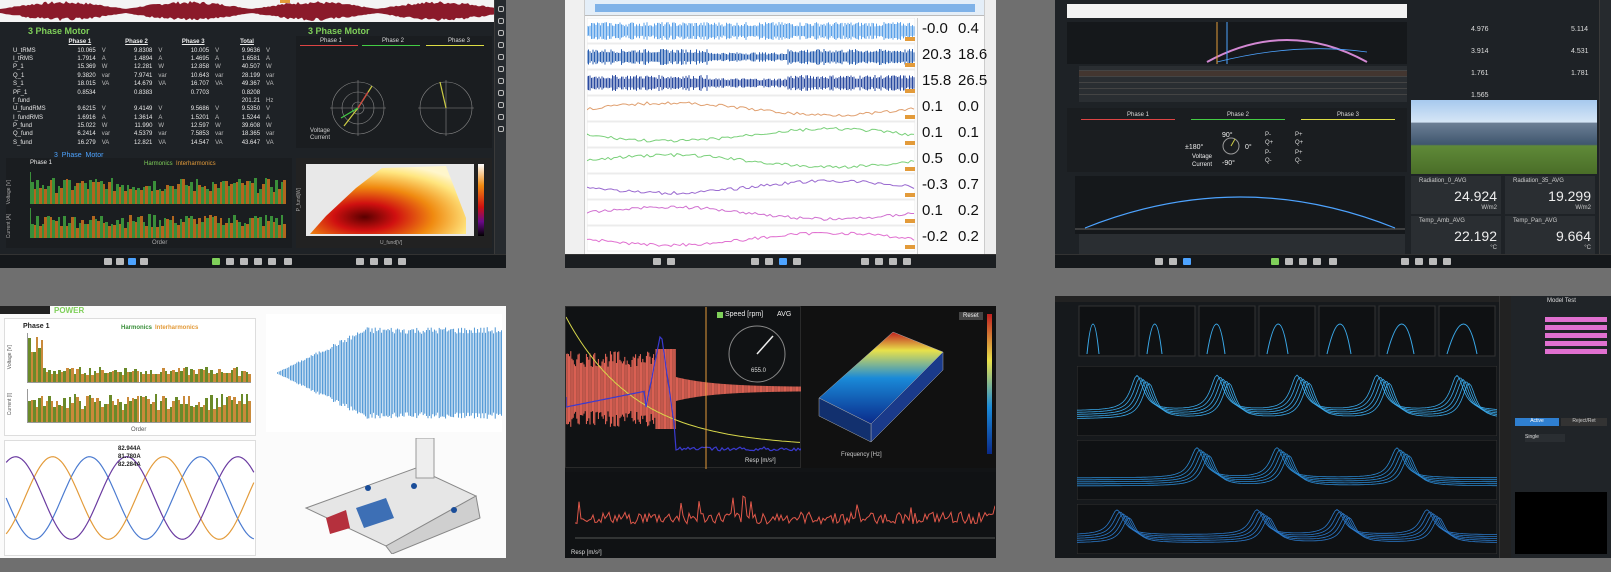 The image size is (1611, 572). What do you see at coordinates (146, 84) in the screenshot?
I see `table-row: S_1 18.015 VA 14.679 VA 16.707 VA 49.367 VA` at bounding box center [146, 84].